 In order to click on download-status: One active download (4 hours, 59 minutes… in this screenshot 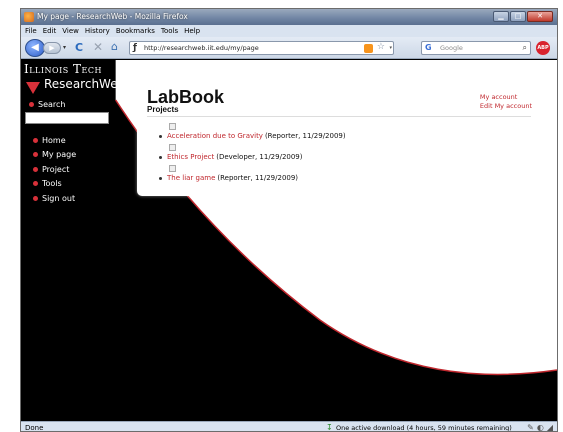, I will do `click(424, 427)`.